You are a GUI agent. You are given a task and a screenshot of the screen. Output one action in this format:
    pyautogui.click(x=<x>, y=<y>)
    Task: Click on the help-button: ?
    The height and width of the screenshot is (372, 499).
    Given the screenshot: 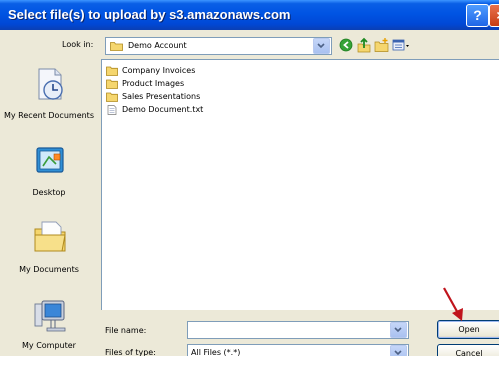 What is the action you would take?
    pyautogui.click(x=477, y=15)
    